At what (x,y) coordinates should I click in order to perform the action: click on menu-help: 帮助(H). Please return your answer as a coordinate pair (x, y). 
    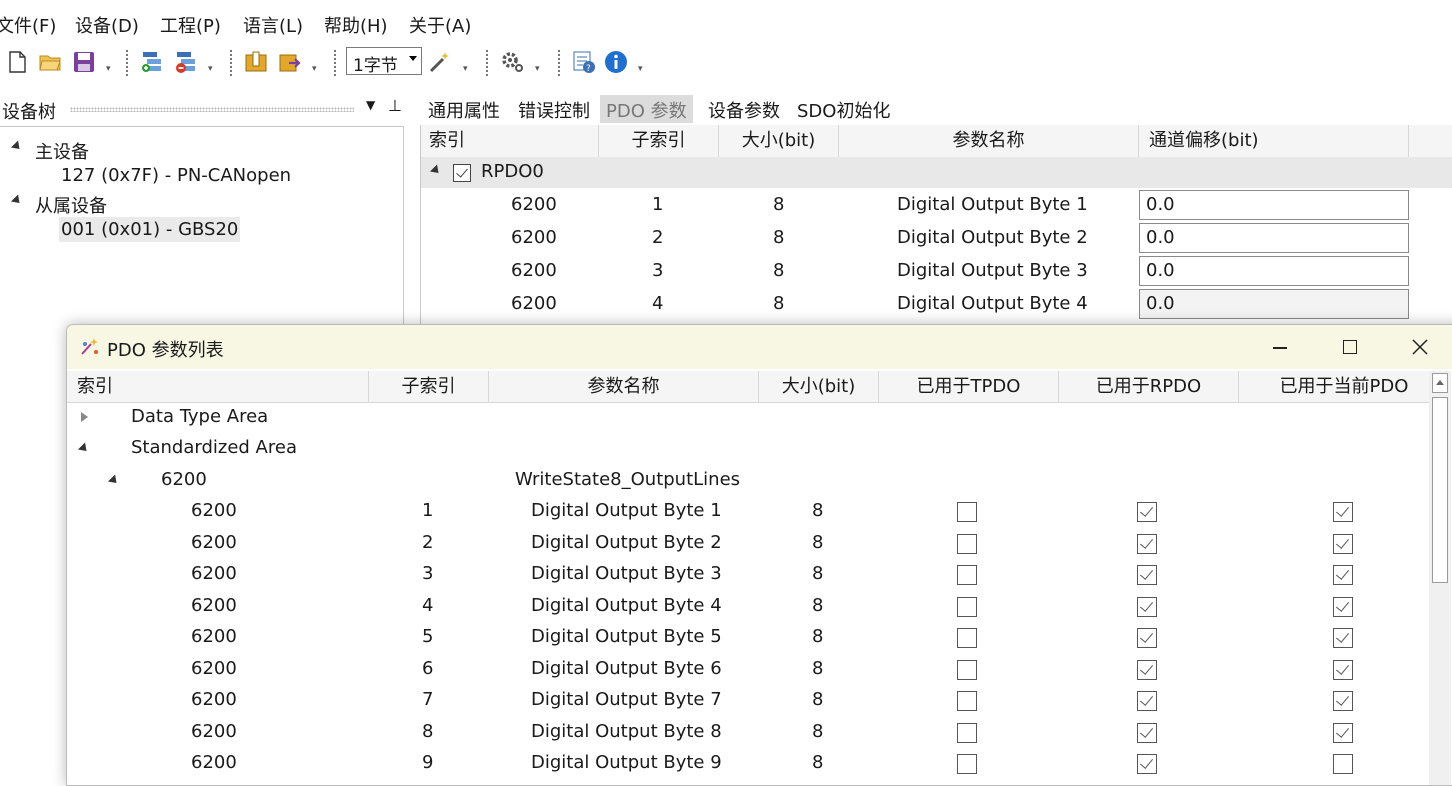
    Looking at the image, I should click on (356, 25).